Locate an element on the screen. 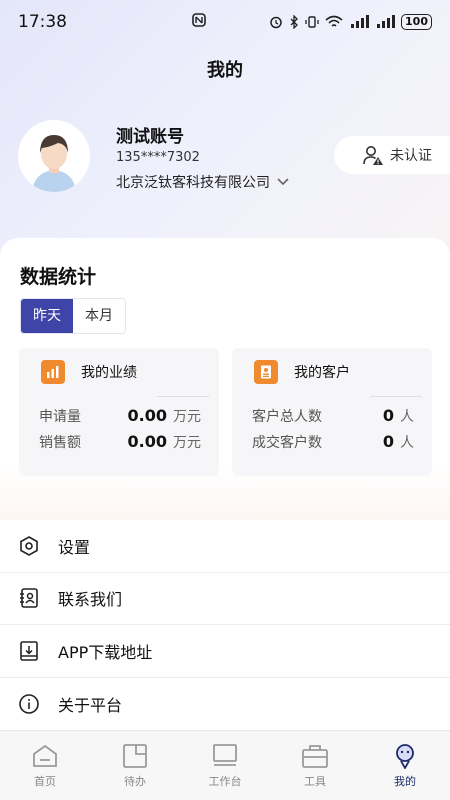 This screenshot has width=450, height=800. performance-title: 我的业绩 is located at coordinates (109, 373).